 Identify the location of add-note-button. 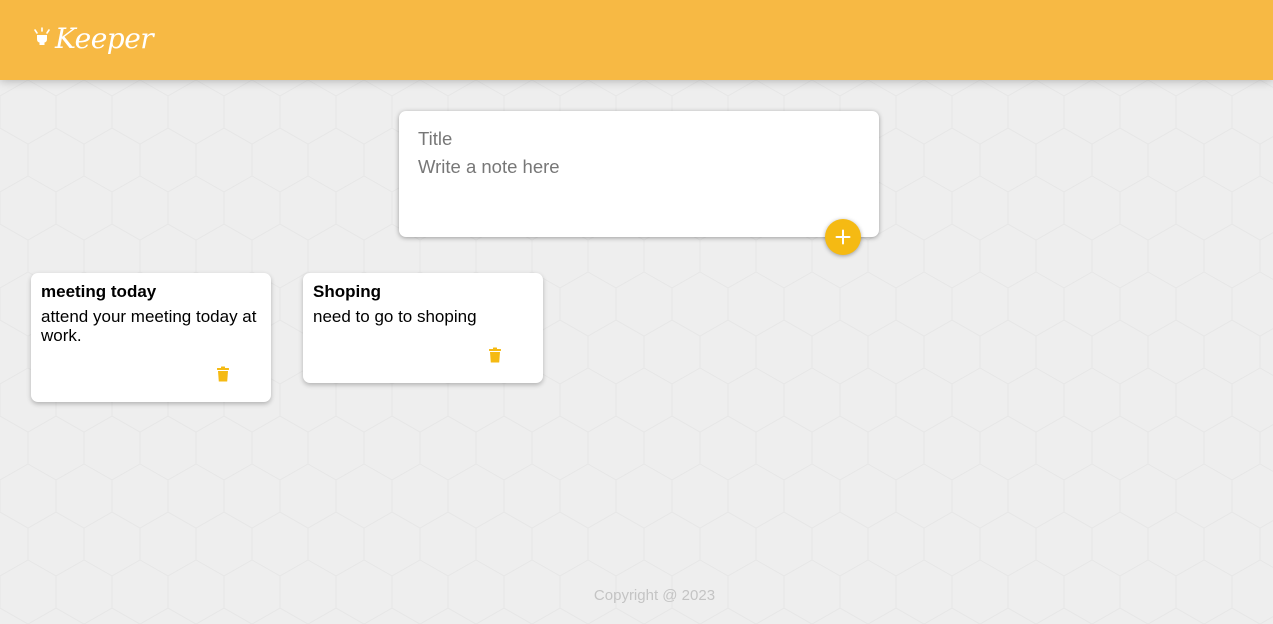
(843, 237).